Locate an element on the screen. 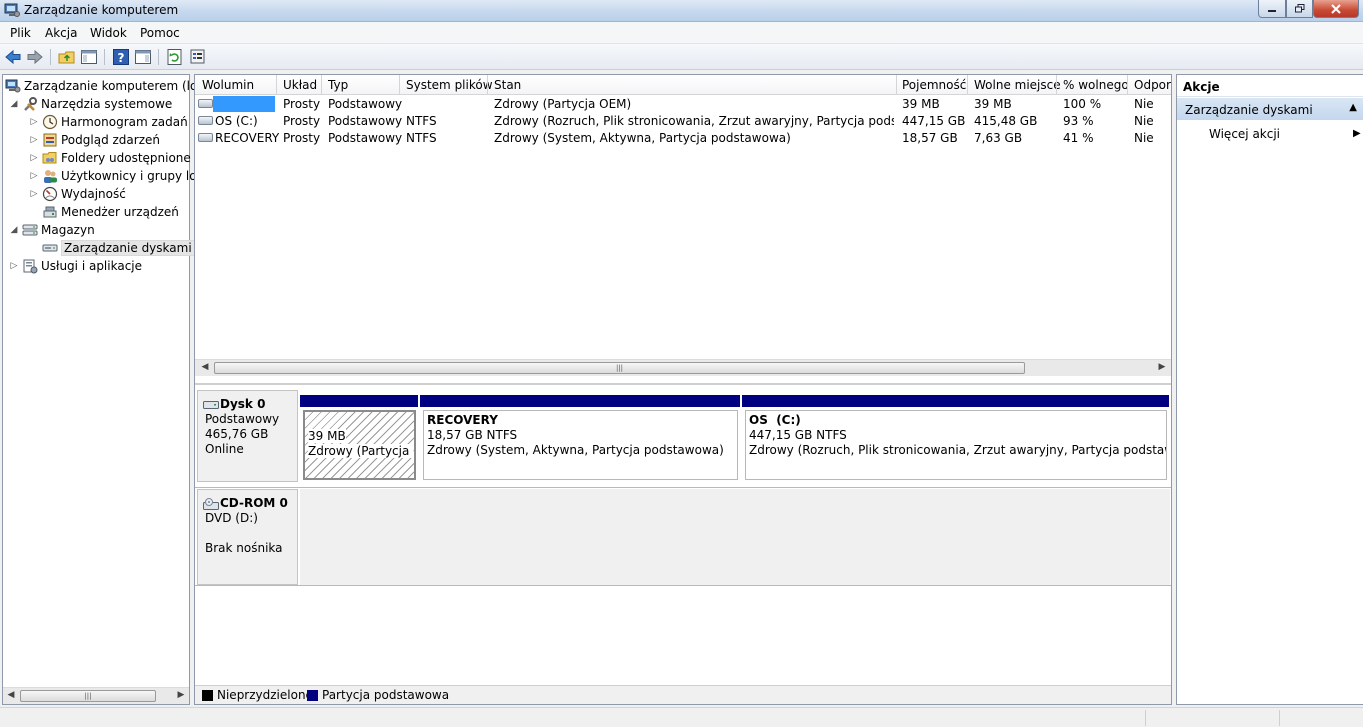 The width and height of the screenshot is (1363, 727). cdrom-0-drive: DVD (D:) is located at coordinates (231, 518).